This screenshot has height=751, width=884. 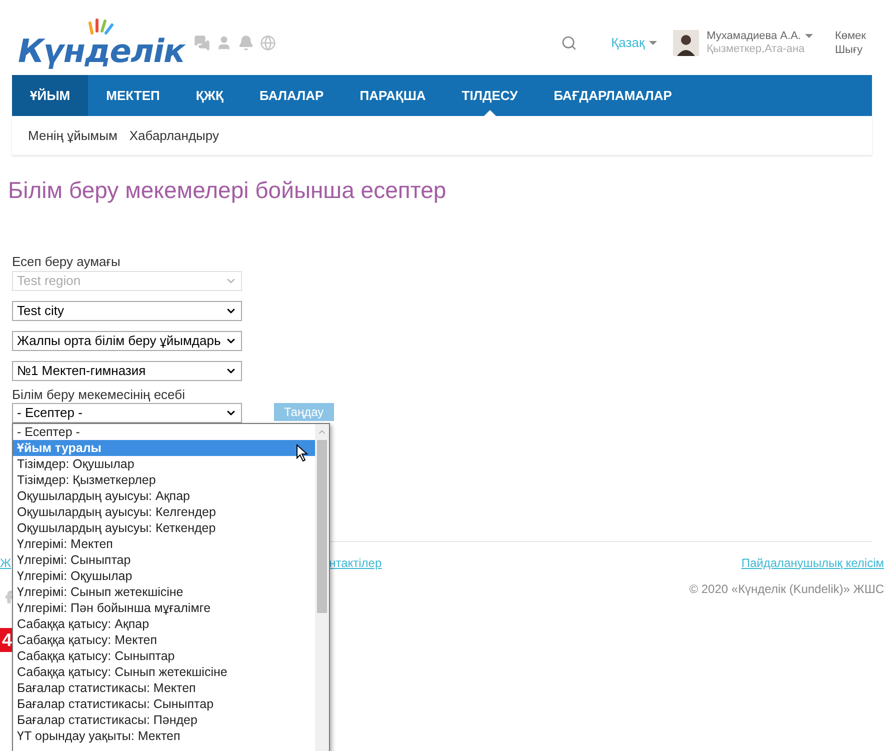 I want to click on rays-icon, so click(x=101, y=25).